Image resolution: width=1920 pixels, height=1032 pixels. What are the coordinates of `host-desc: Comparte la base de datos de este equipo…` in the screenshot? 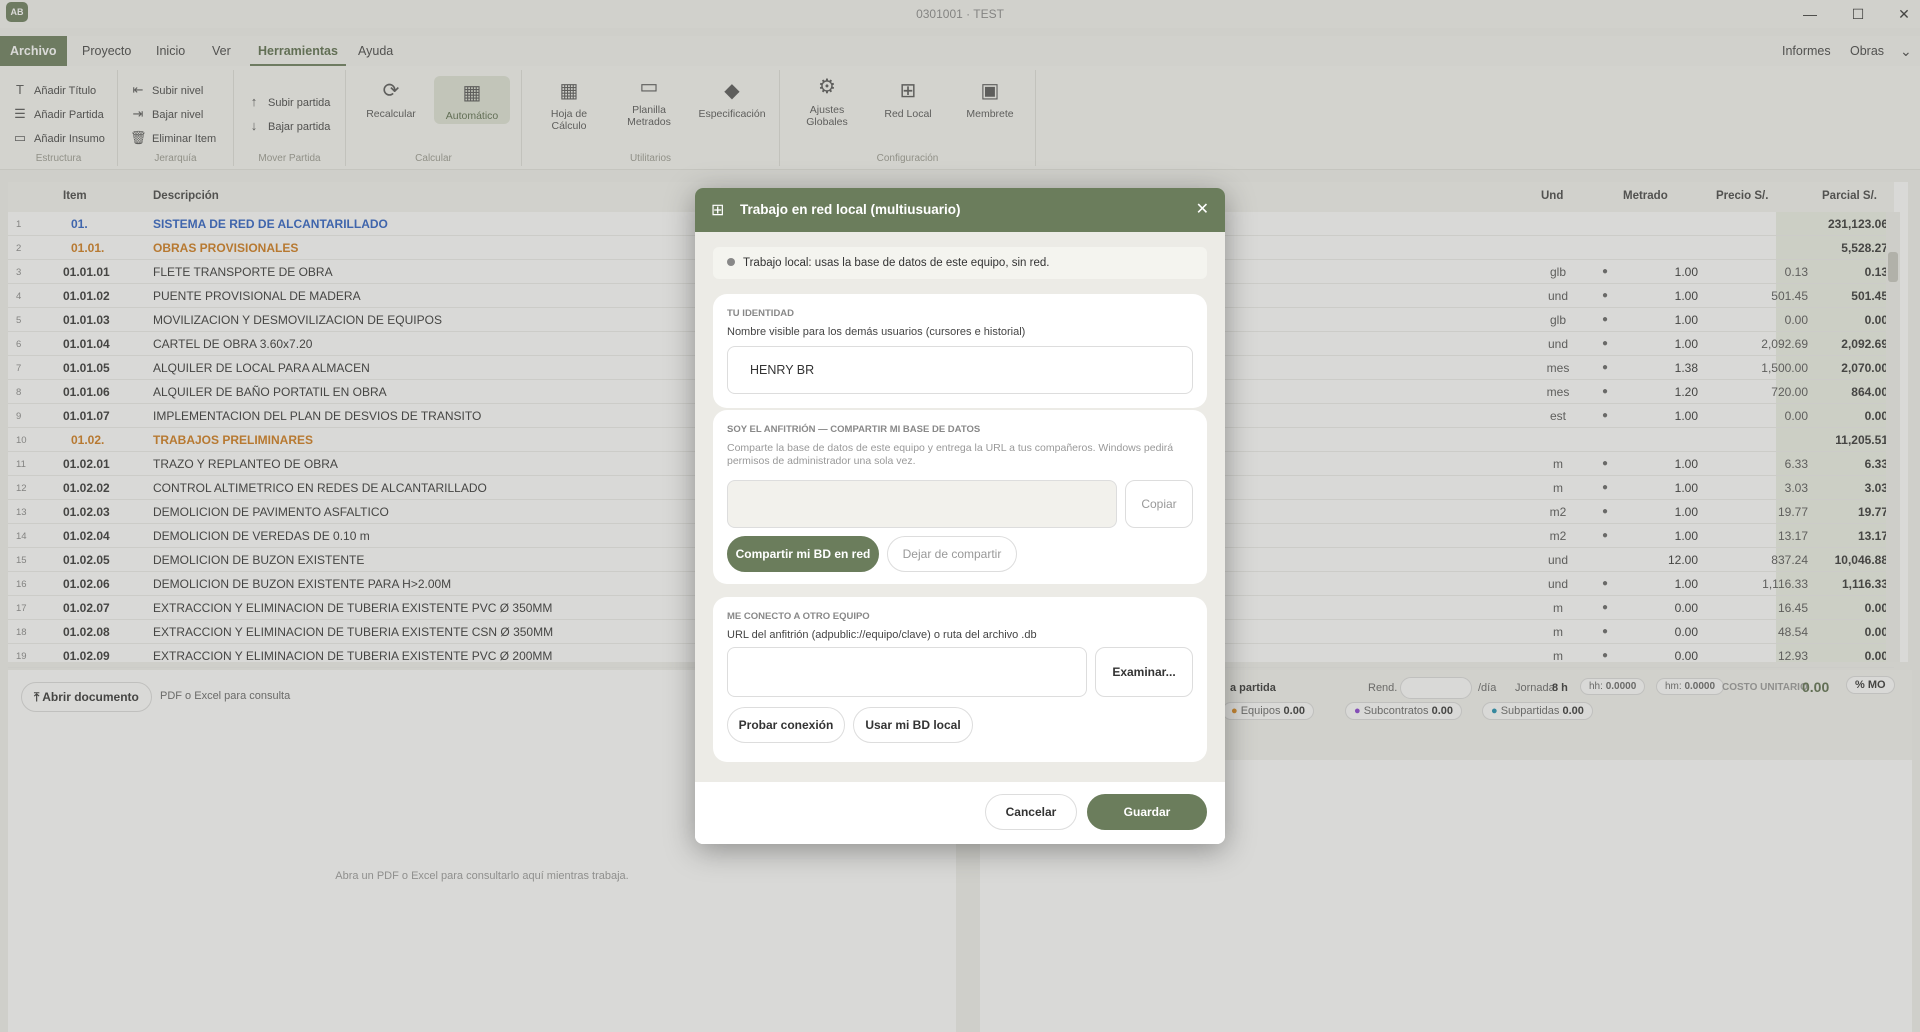 It's located at (950, 454).